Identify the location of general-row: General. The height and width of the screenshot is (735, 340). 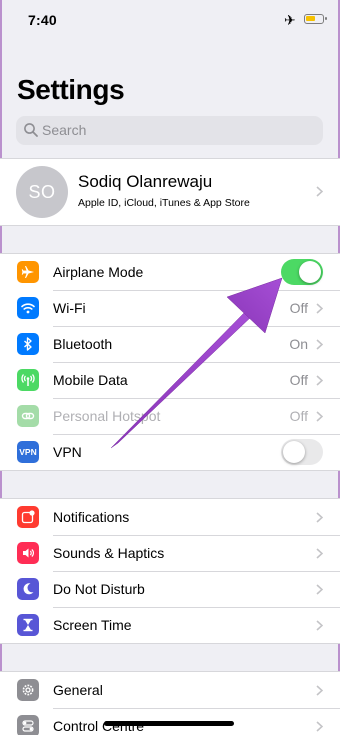
(170, 690).